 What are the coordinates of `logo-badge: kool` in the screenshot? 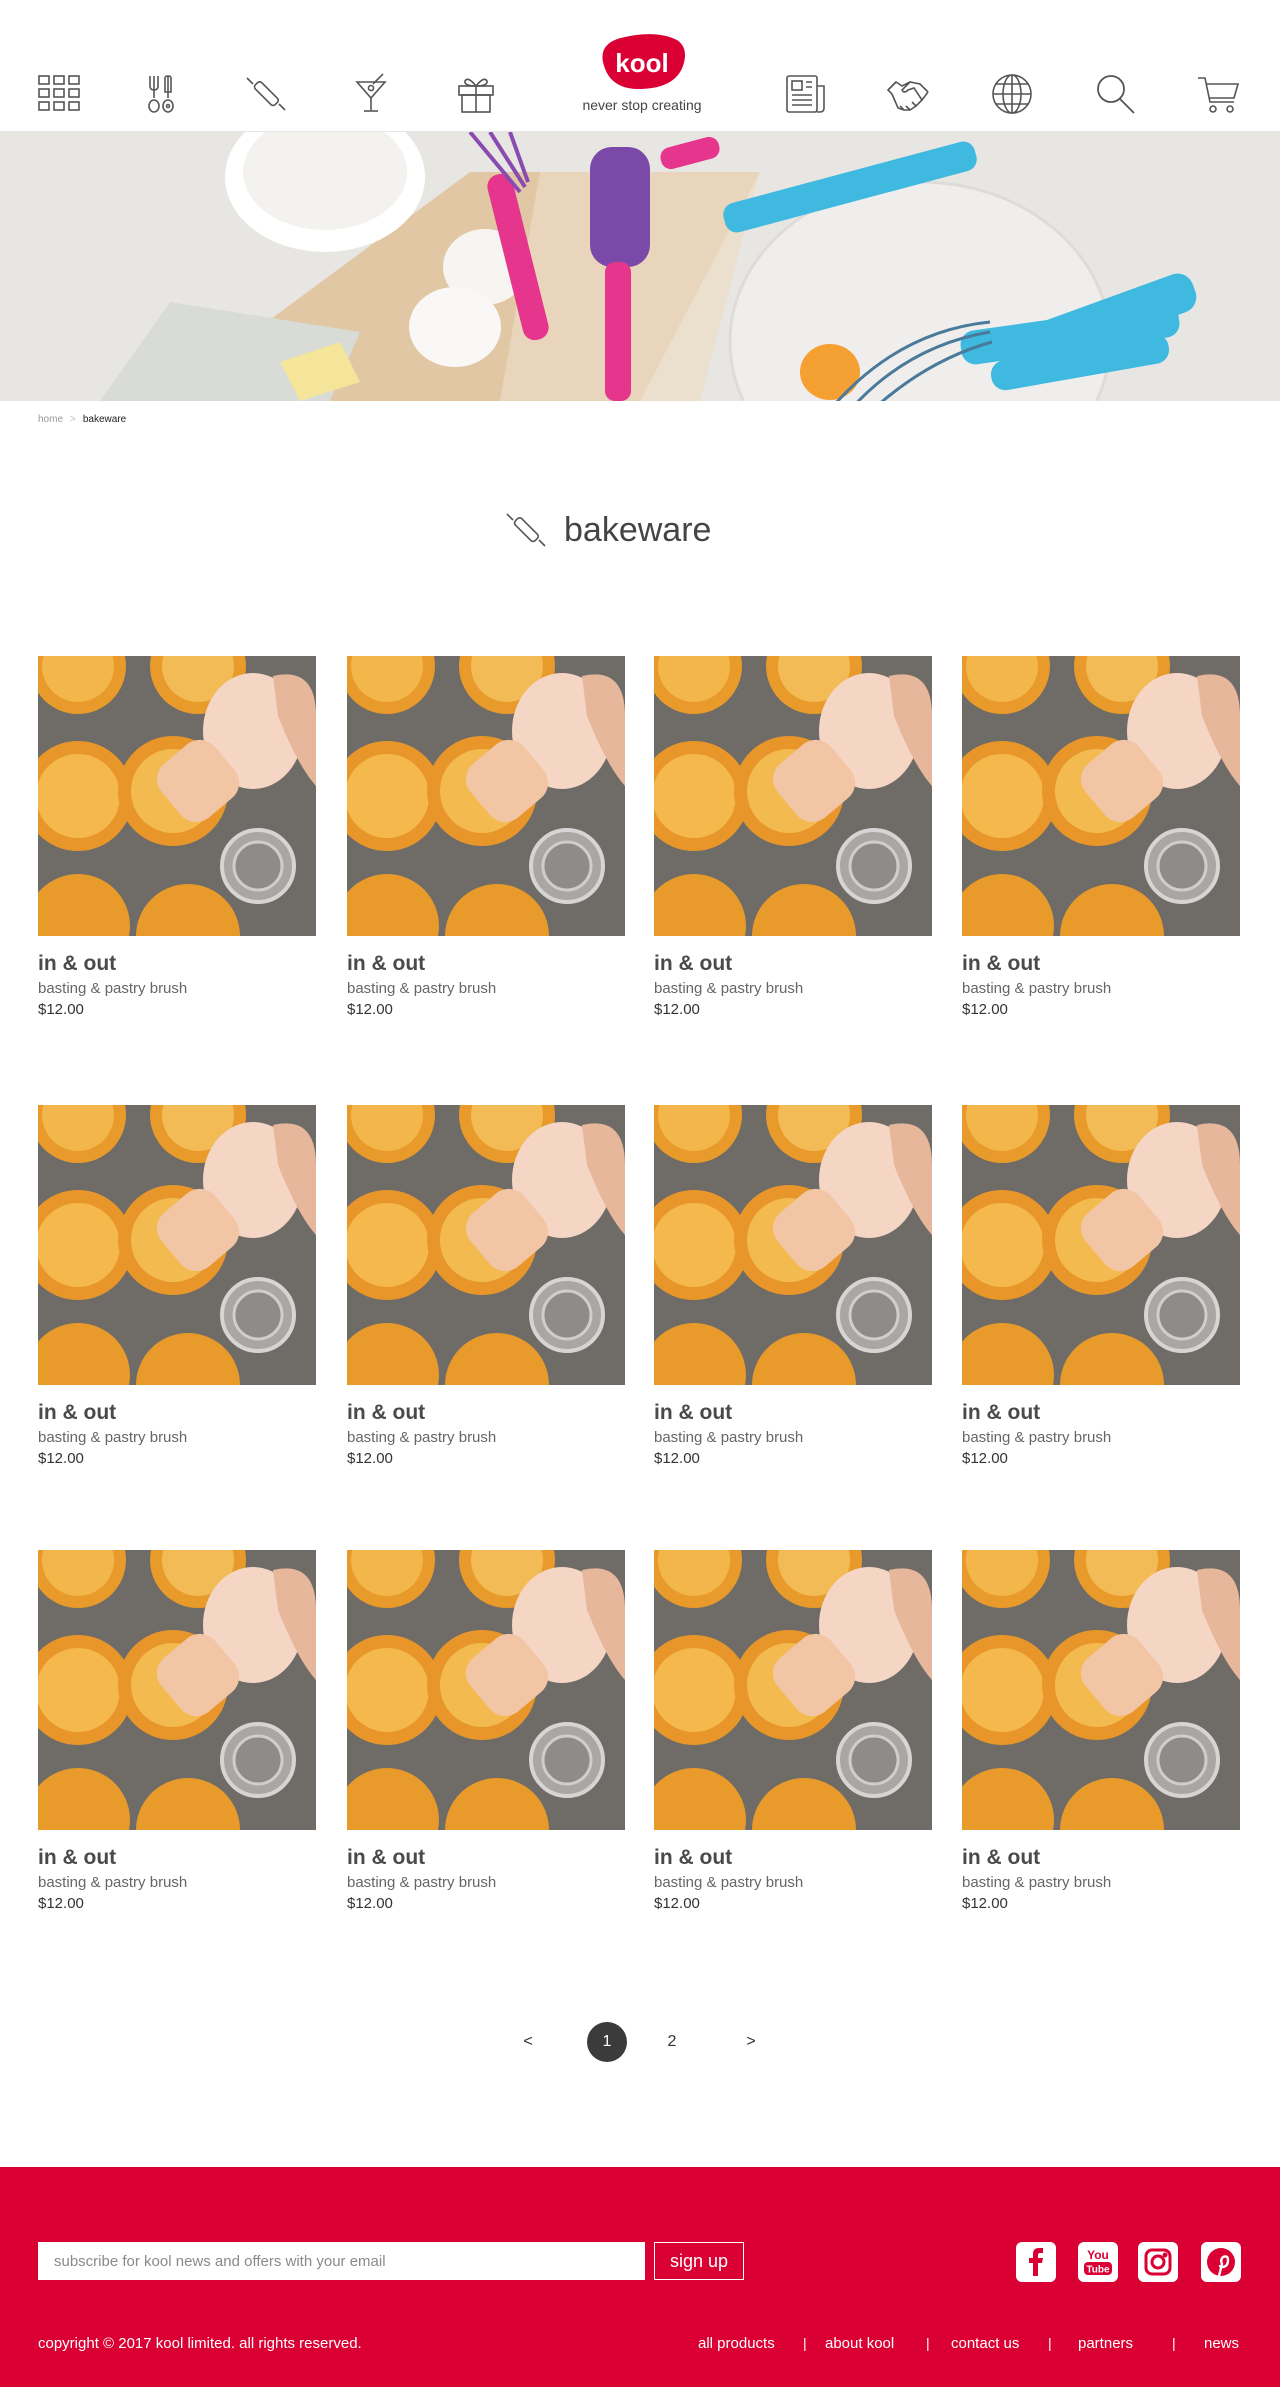 It's located at (643, 62).